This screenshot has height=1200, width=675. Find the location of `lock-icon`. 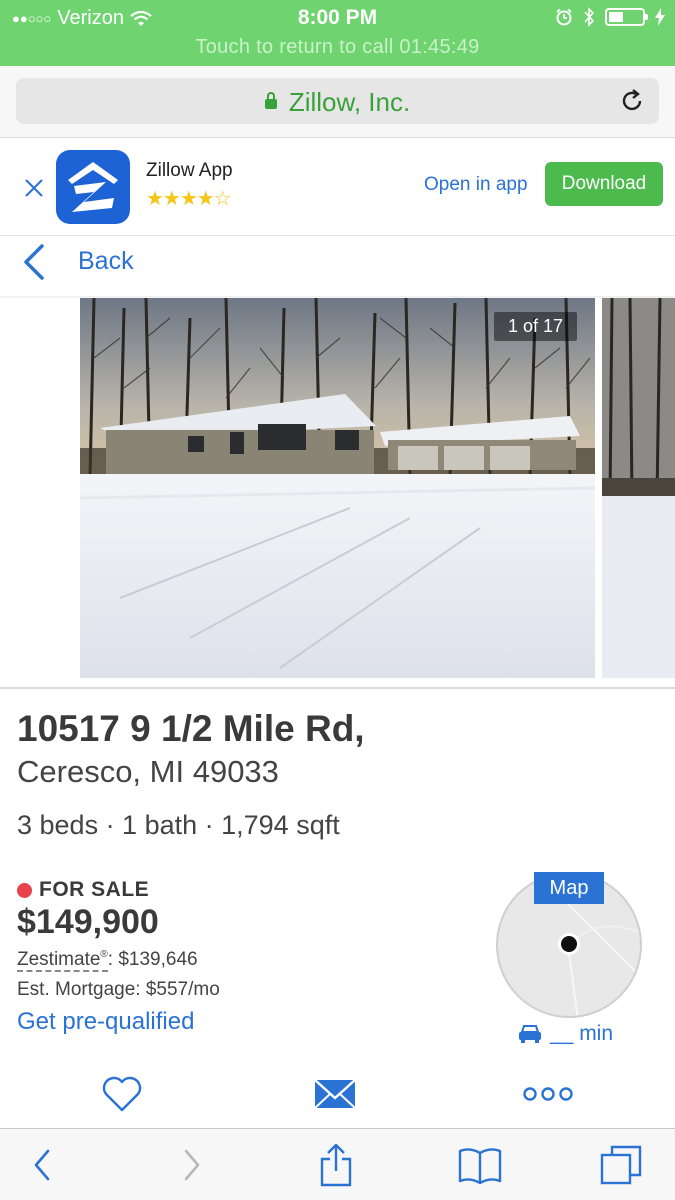

lock-icon is located at coordinates (270, 100).